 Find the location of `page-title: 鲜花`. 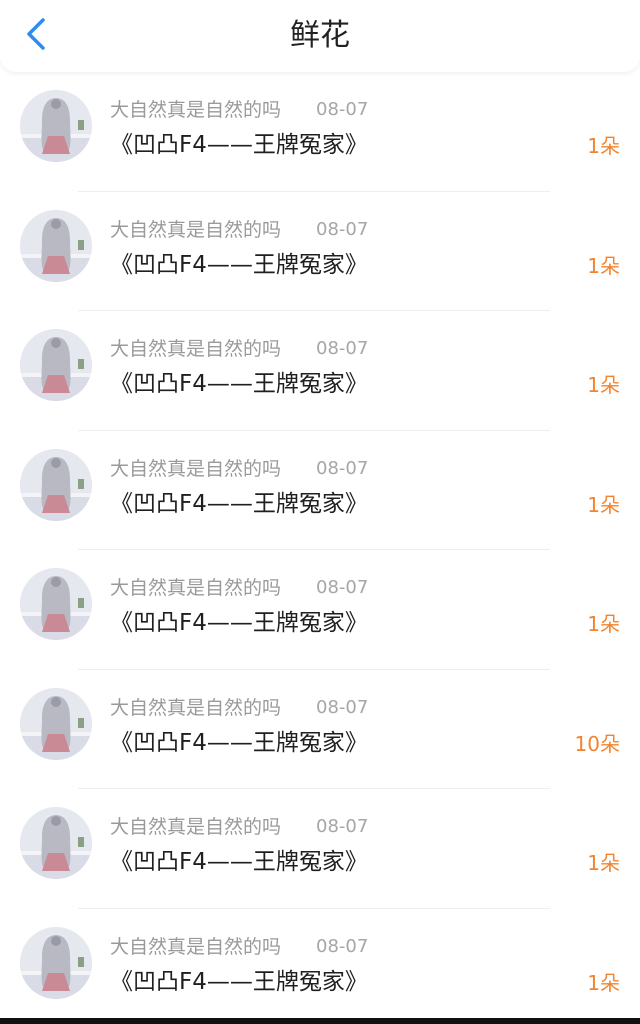

page-title: 鲜花 is located at coordinates (320, 35).